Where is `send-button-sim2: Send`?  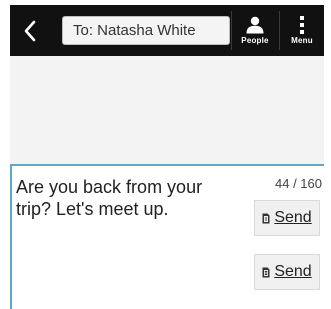
send-button-sim2: Send is located at coordinates (287, 272).